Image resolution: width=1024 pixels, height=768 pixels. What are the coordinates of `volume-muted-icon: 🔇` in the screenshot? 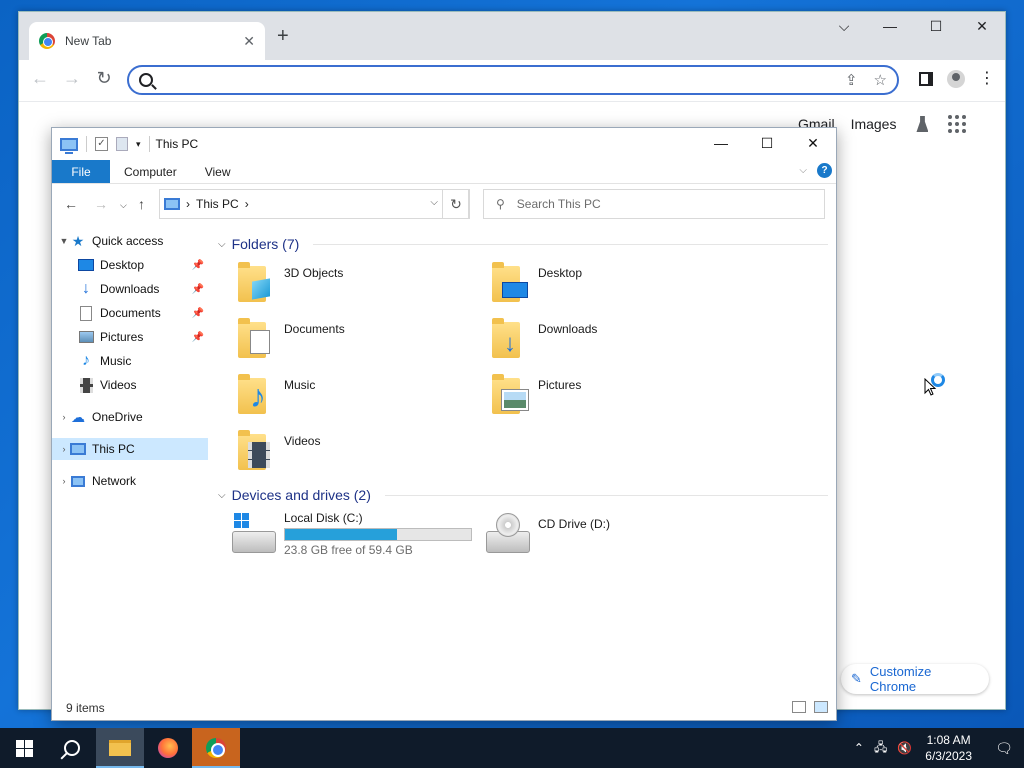 It's located at (904, 748).